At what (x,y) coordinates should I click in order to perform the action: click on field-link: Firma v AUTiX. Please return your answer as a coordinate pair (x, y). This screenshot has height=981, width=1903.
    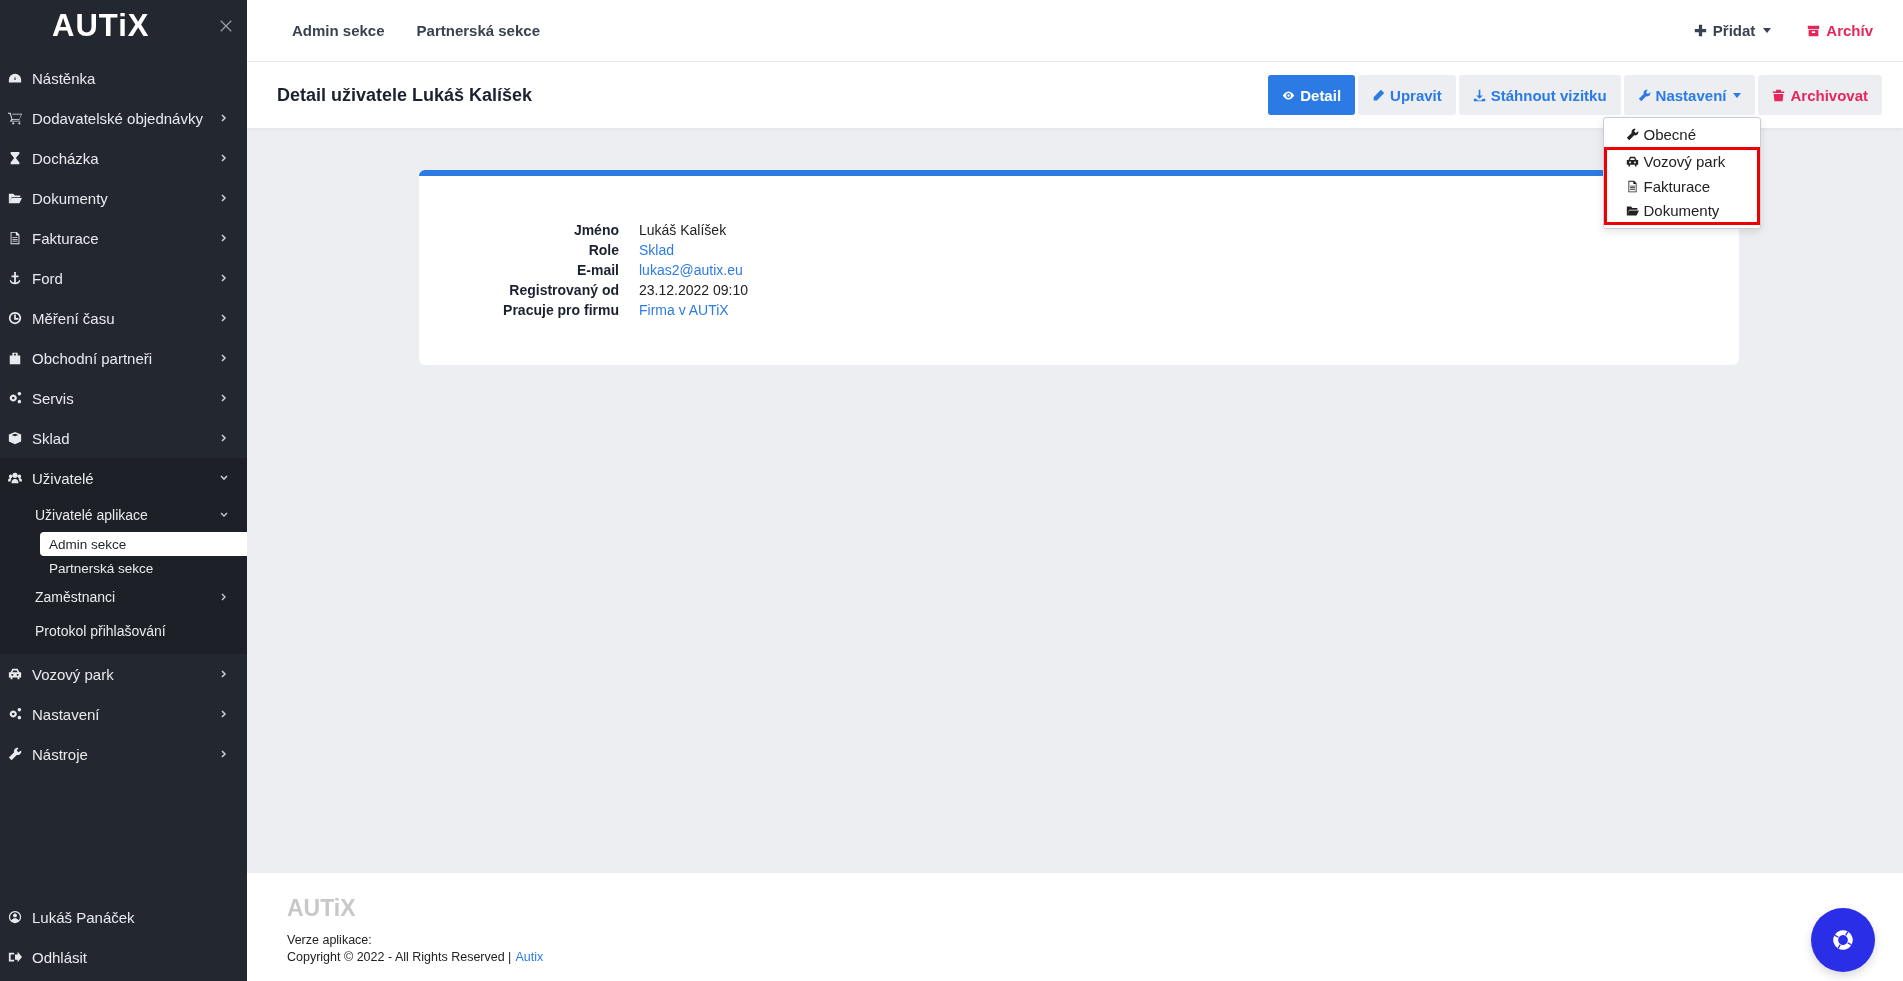
    Looking at the image, I should click on (684, 310).